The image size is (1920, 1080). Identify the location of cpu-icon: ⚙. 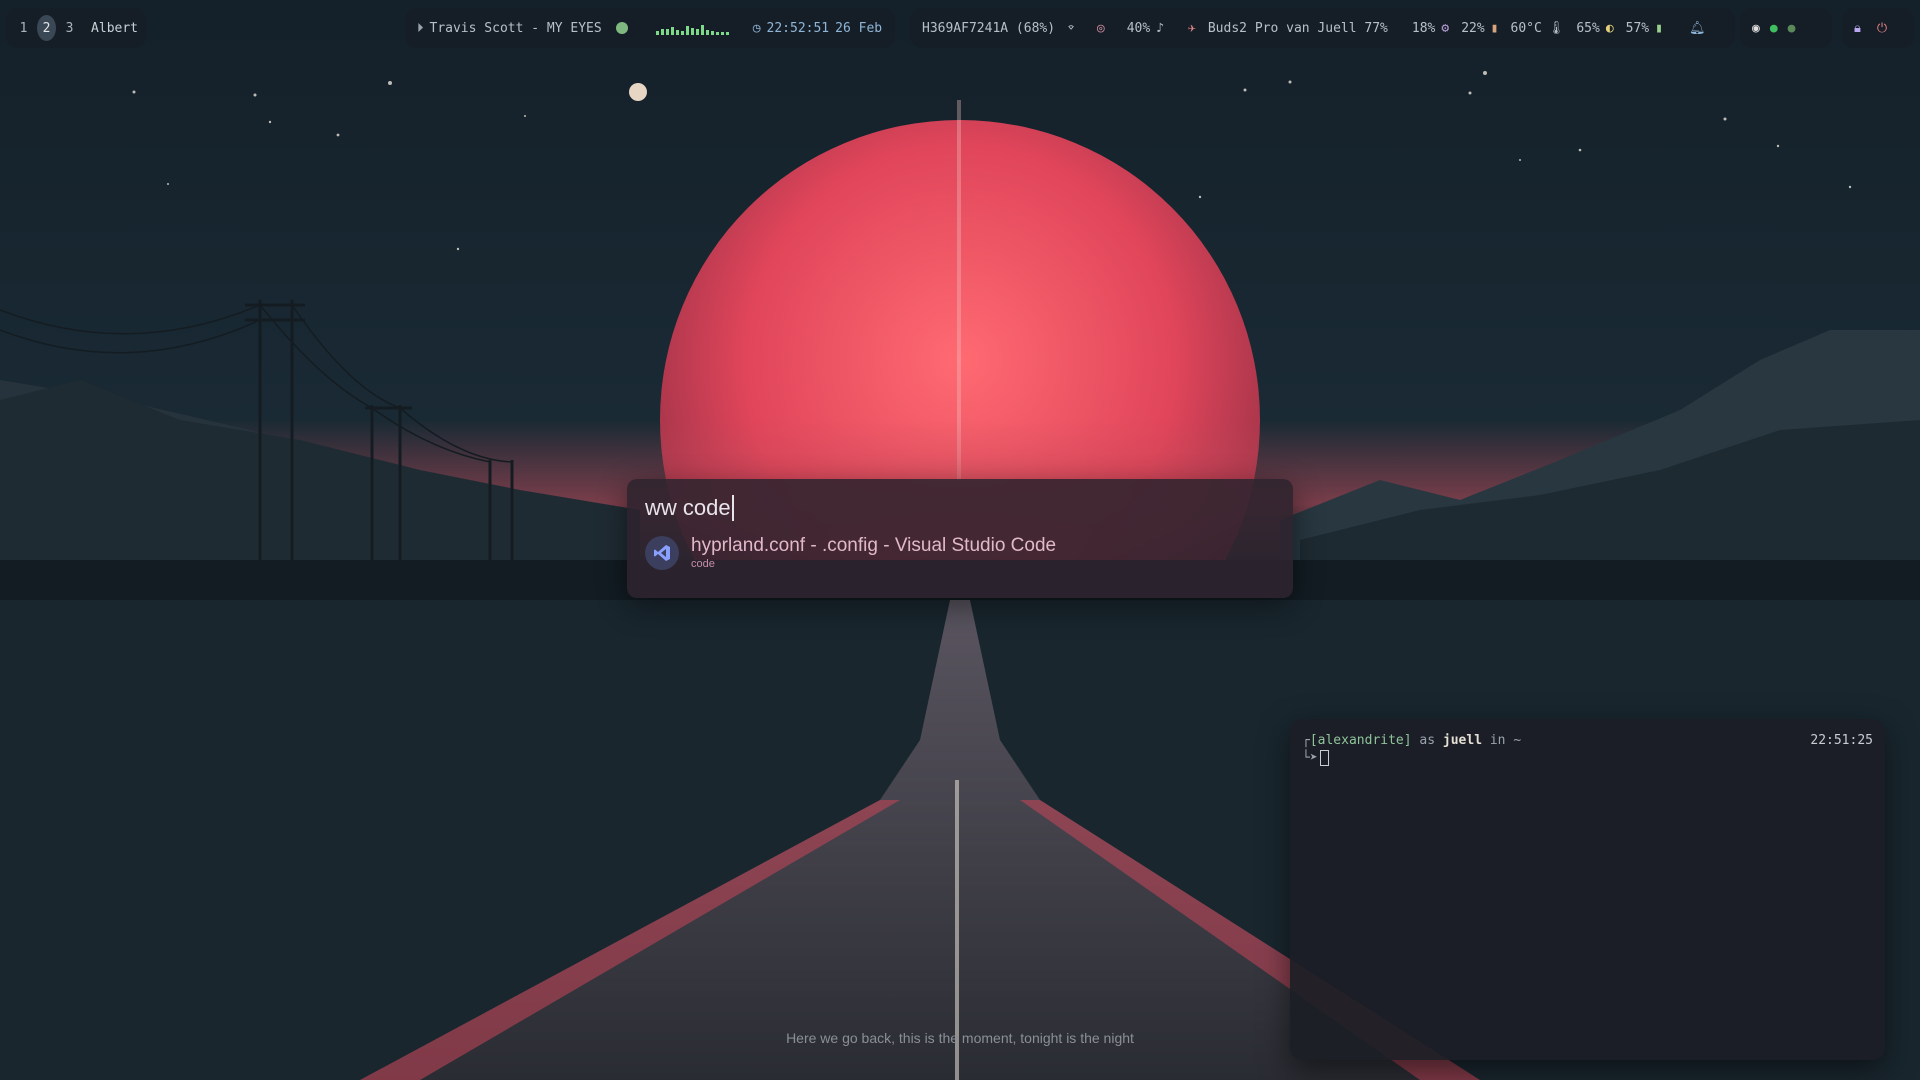
(1445, 28).